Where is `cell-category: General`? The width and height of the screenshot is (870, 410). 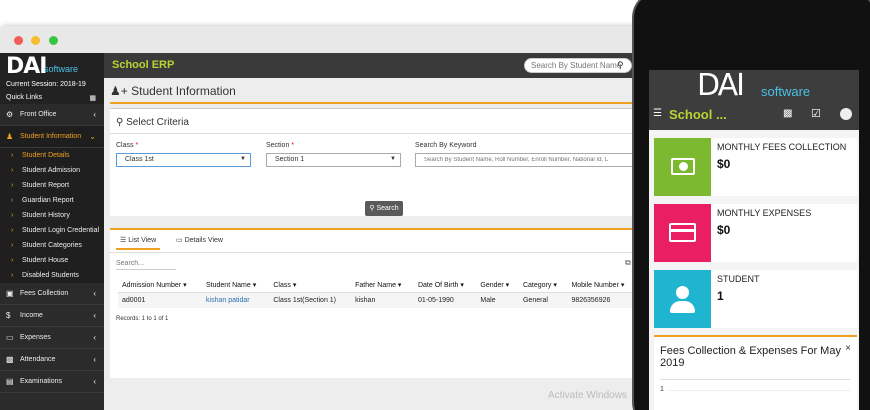 cell-category: General is located at coordinates (543, 300).